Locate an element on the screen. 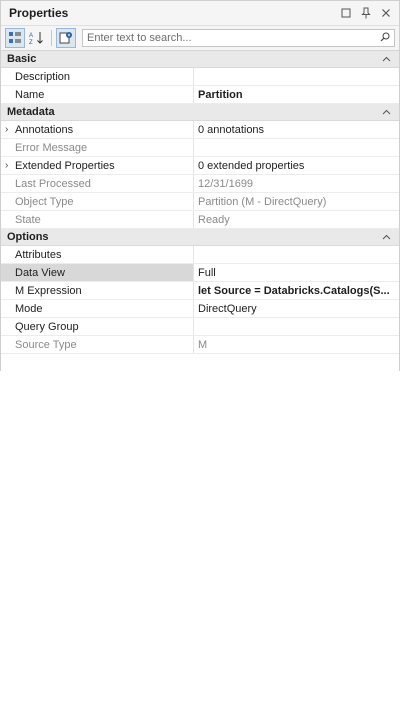 This screenshot has width=400, height=723. property-name-cell: Mode is located at coordinates (97, 308).